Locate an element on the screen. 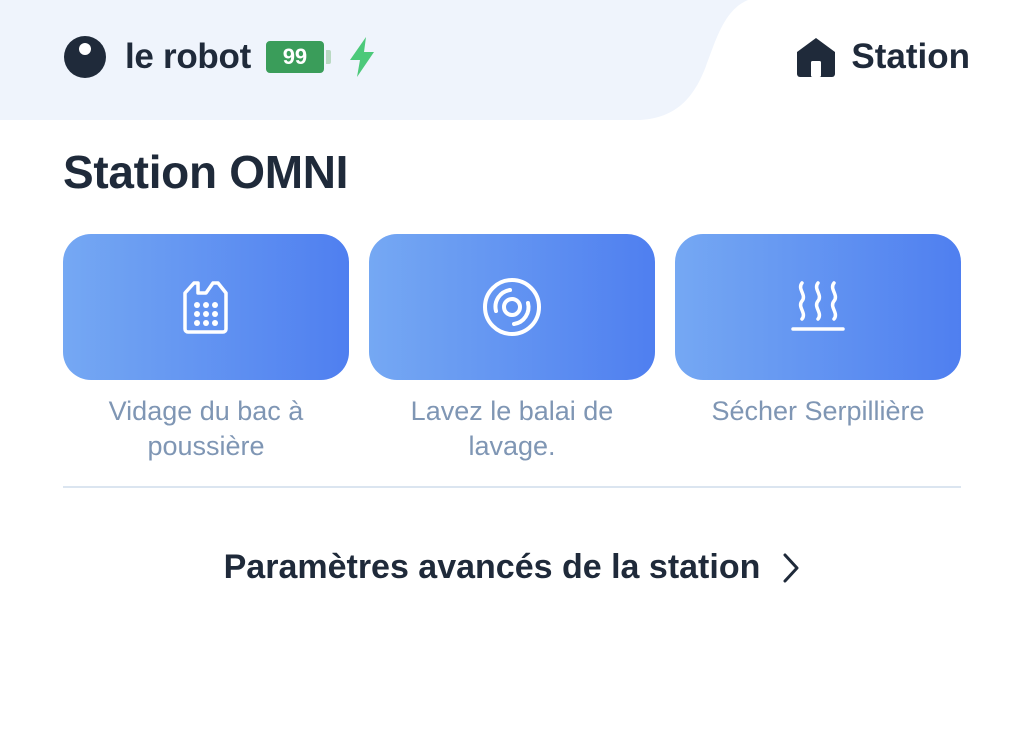  wash-mop-button is located at coordinates (512, 307).